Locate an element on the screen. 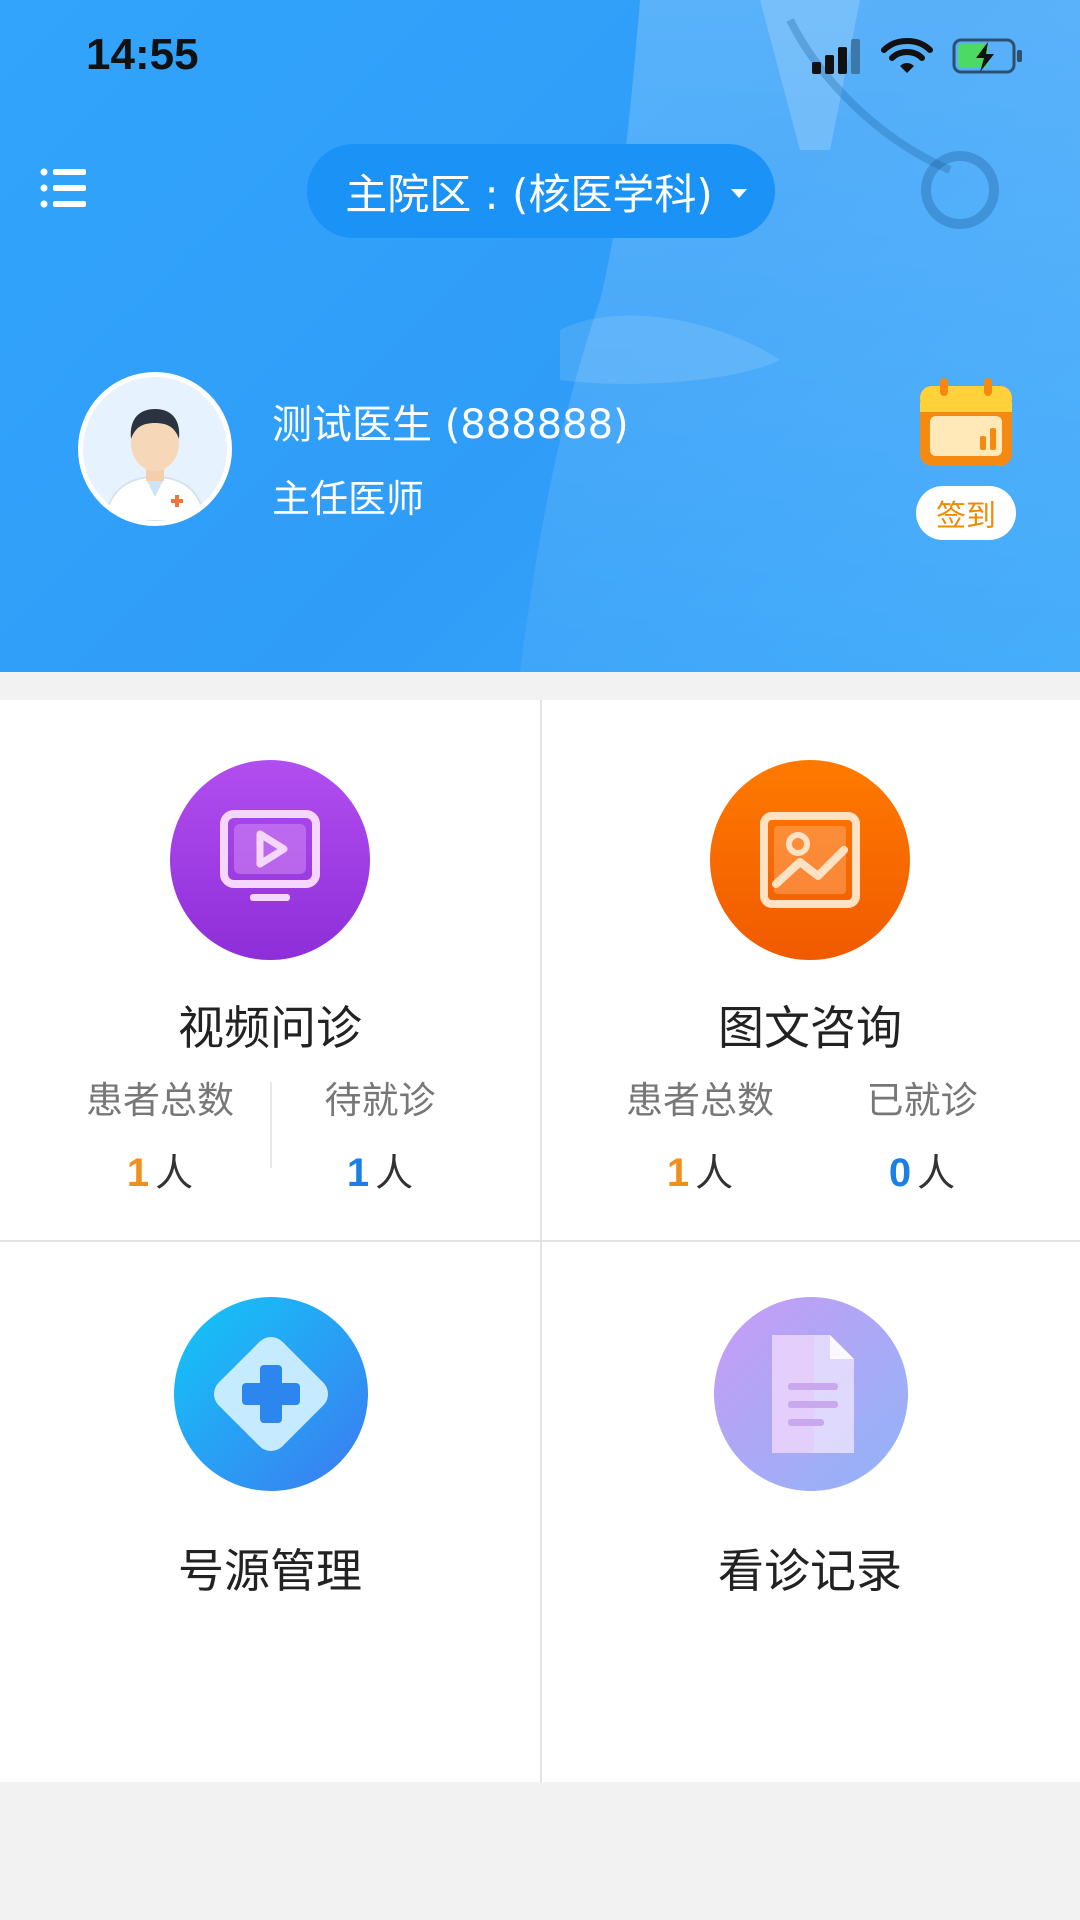 This screenshot has height=1920, width=1080. status-icons is located at coordinates (917, 56).